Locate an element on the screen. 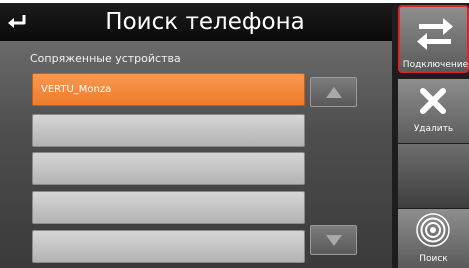  empty-side-button is located at coordinates (433, 176).